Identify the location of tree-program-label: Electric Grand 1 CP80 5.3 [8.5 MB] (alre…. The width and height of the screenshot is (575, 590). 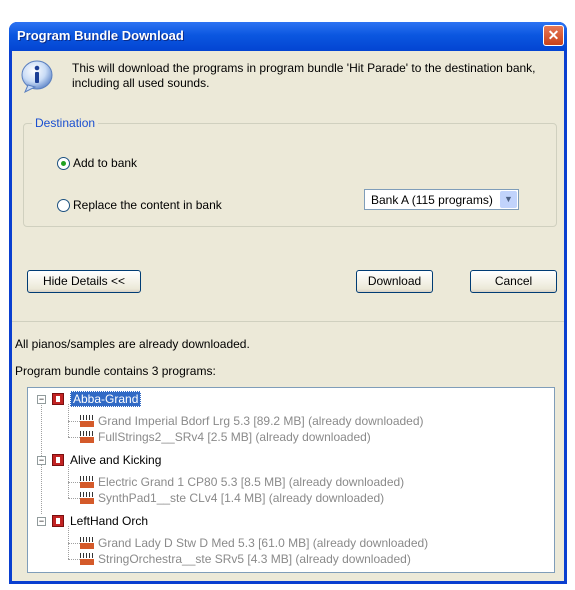
(251, 482).